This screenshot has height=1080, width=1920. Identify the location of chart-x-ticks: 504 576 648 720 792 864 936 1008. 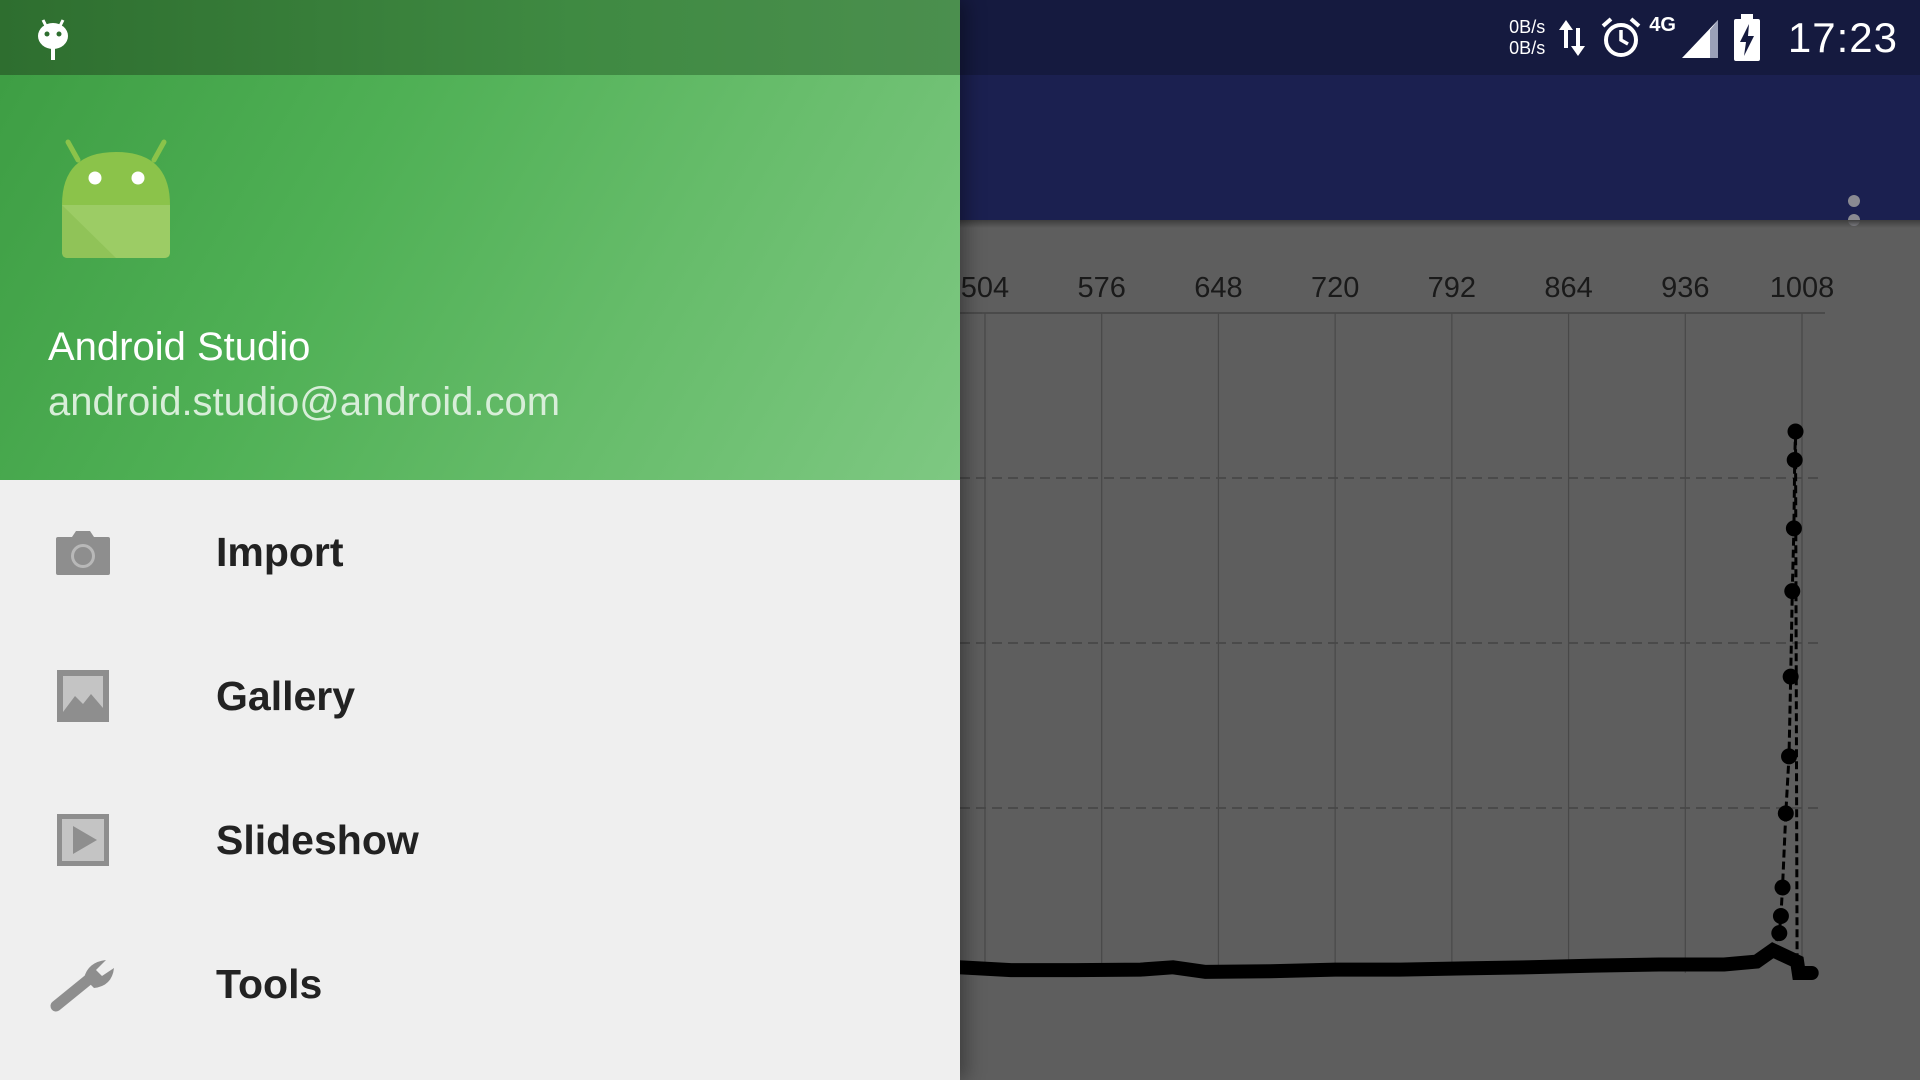
(1397, 288).